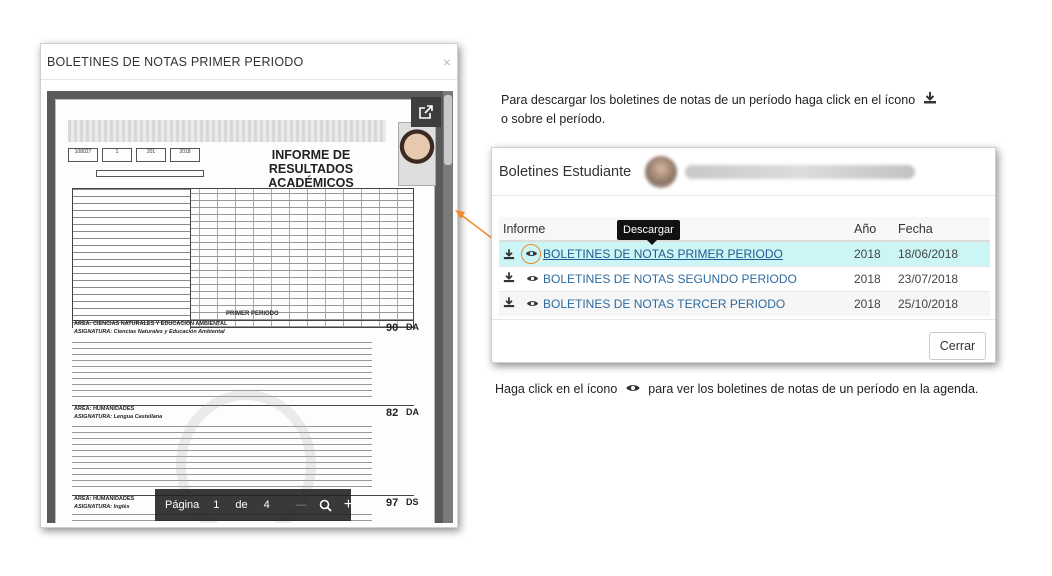  I want to click on report-list-footer, so click(743, 319).